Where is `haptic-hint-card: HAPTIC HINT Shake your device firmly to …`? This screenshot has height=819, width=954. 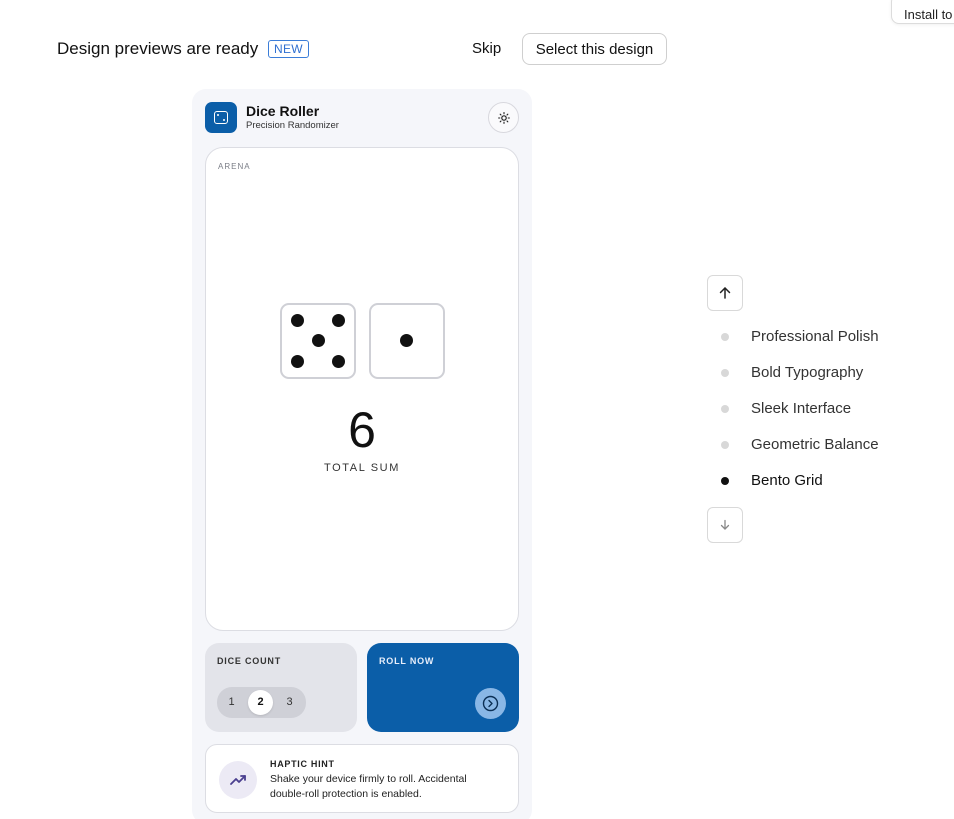 haptic-hint-card: HAPTIC HINT Shake your device firmly to … is located at coordinates (362, 778).